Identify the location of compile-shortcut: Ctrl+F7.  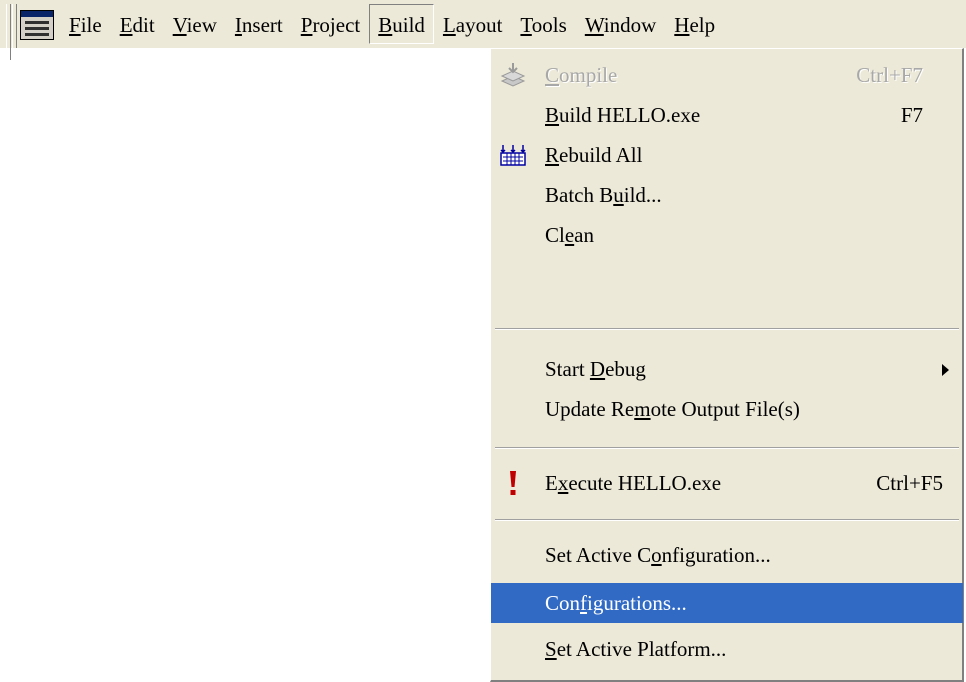
(889, 75).